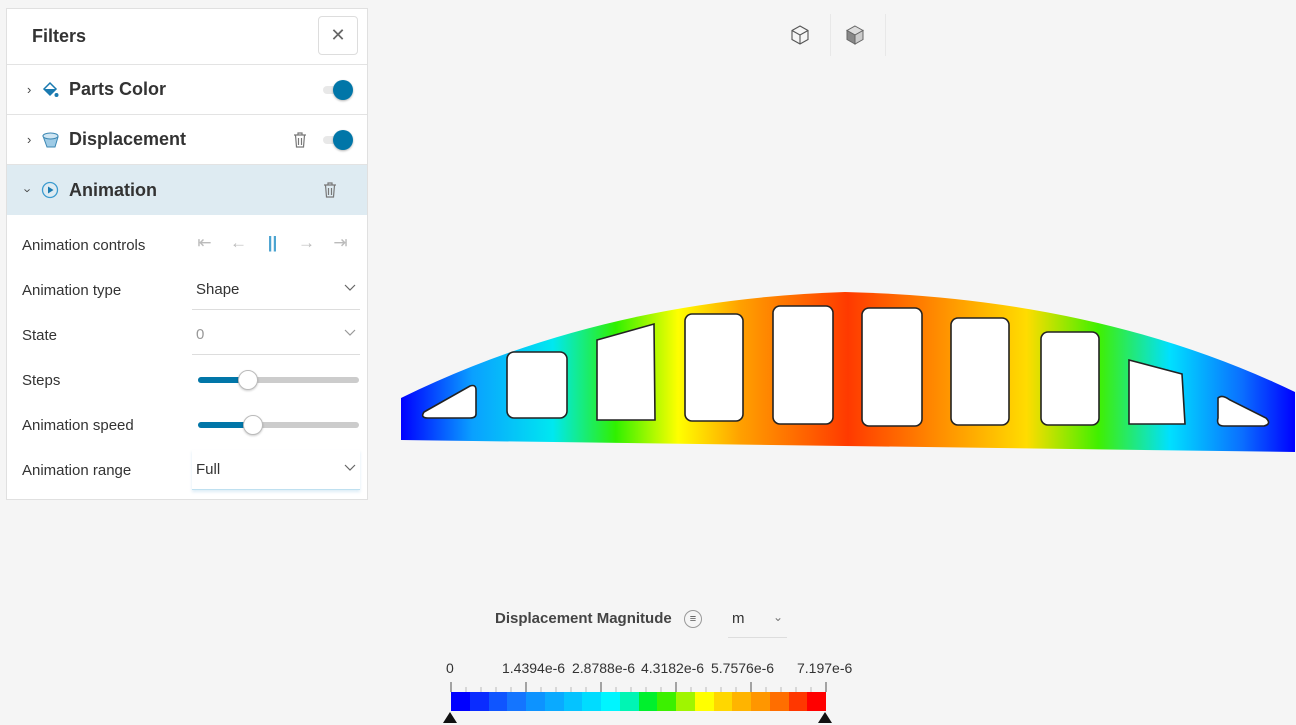 This screenshot has width=1296, height=725. I want to click on play-circle-icon, so click(50, 190).